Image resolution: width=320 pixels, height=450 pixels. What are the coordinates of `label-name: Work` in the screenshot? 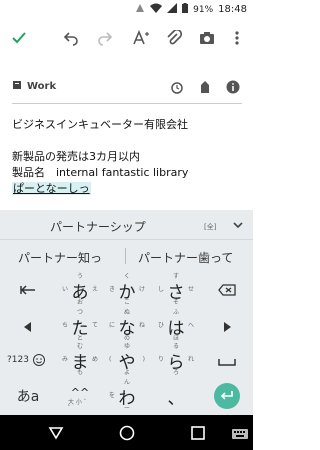 It's located at (42, 86).